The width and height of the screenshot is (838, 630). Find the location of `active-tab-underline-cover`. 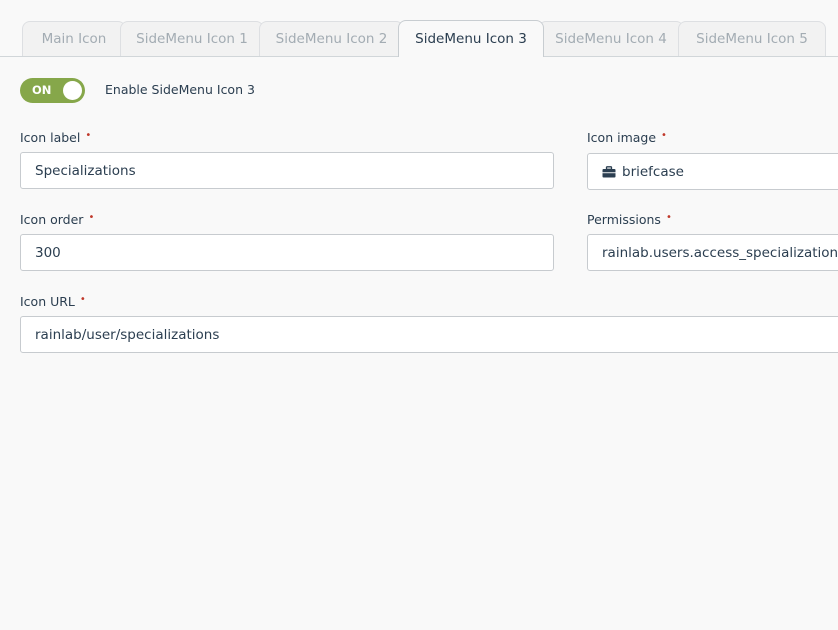

active-tab-underline-cover is located at coordinates (471, 57).